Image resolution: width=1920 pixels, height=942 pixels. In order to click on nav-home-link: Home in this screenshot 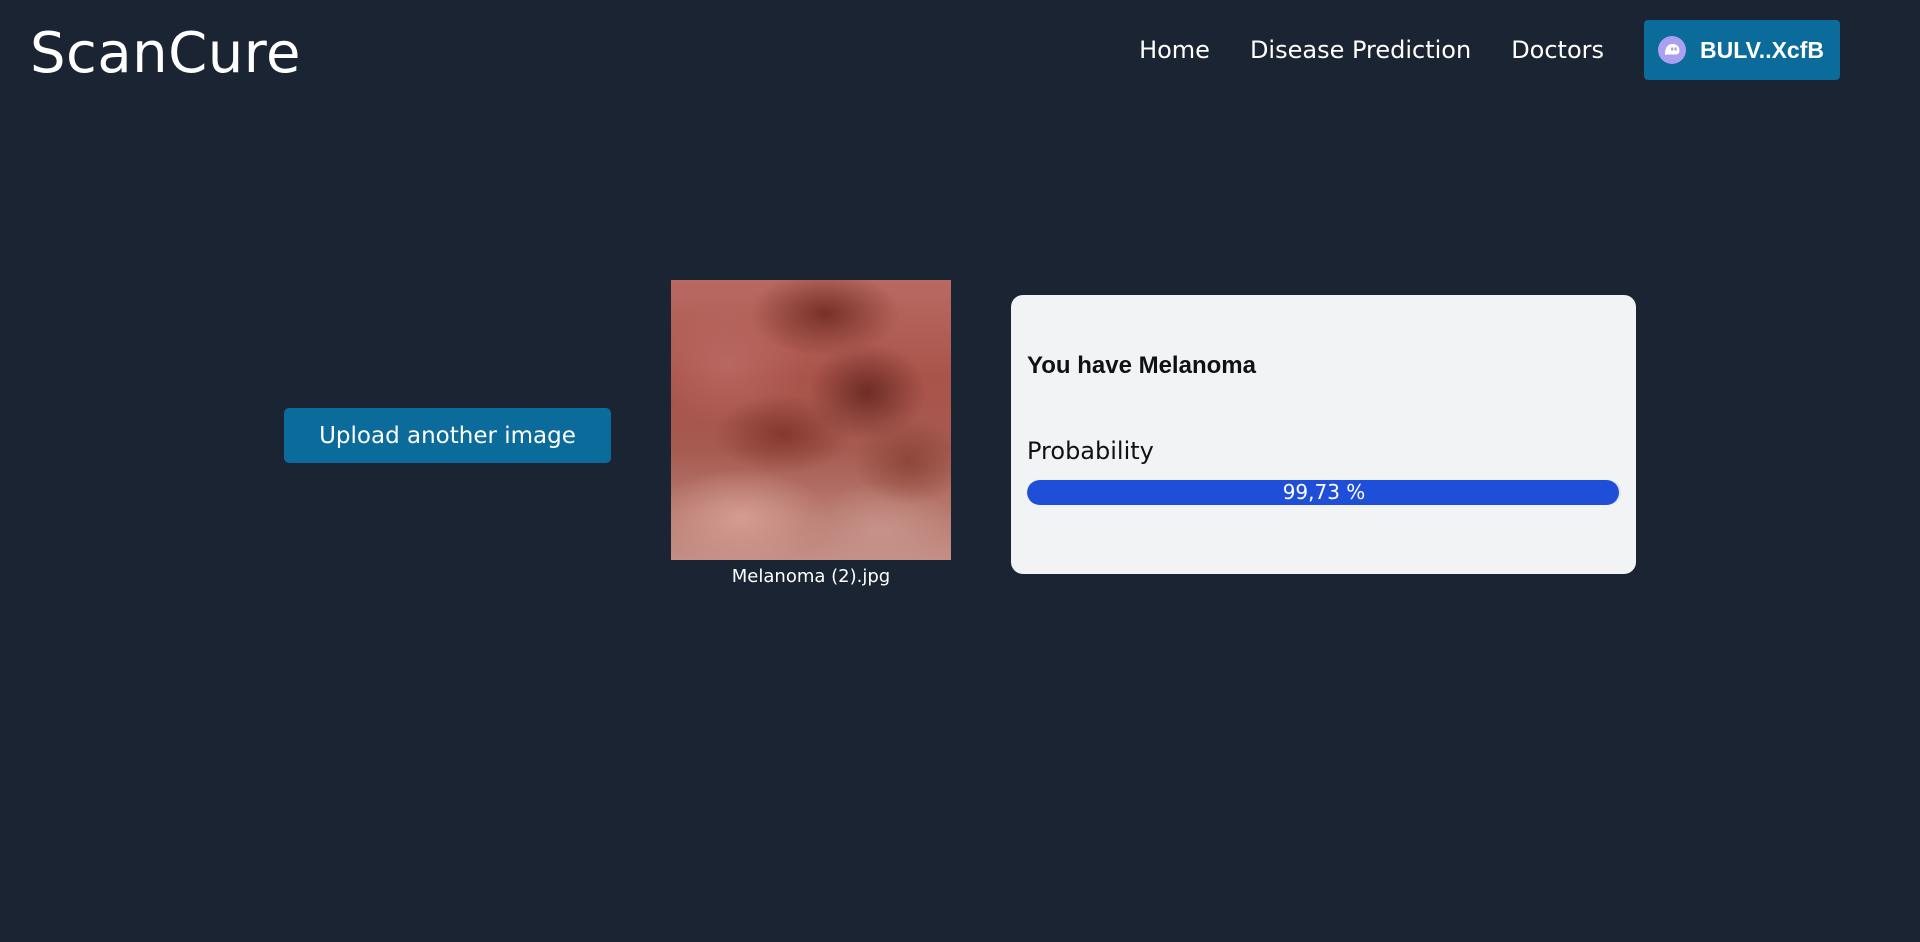, I will do `click(1174, 50)`.